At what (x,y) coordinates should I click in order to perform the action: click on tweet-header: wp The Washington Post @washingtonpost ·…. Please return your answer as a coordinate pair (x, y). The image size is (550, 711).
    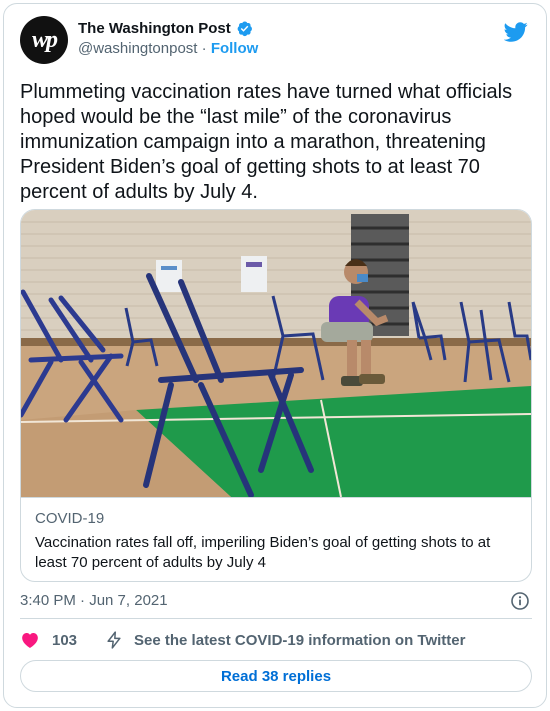
    Looking at the image, I should click on (275, 41).